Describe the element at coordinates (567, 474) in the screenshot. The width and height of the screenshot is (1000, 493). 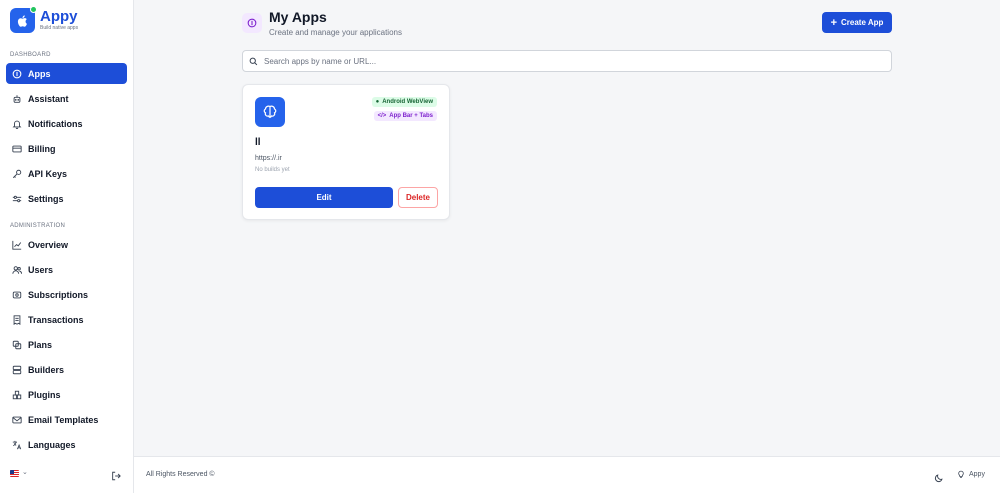
I see `footer: All Rights Reserved © Appy` at that location.